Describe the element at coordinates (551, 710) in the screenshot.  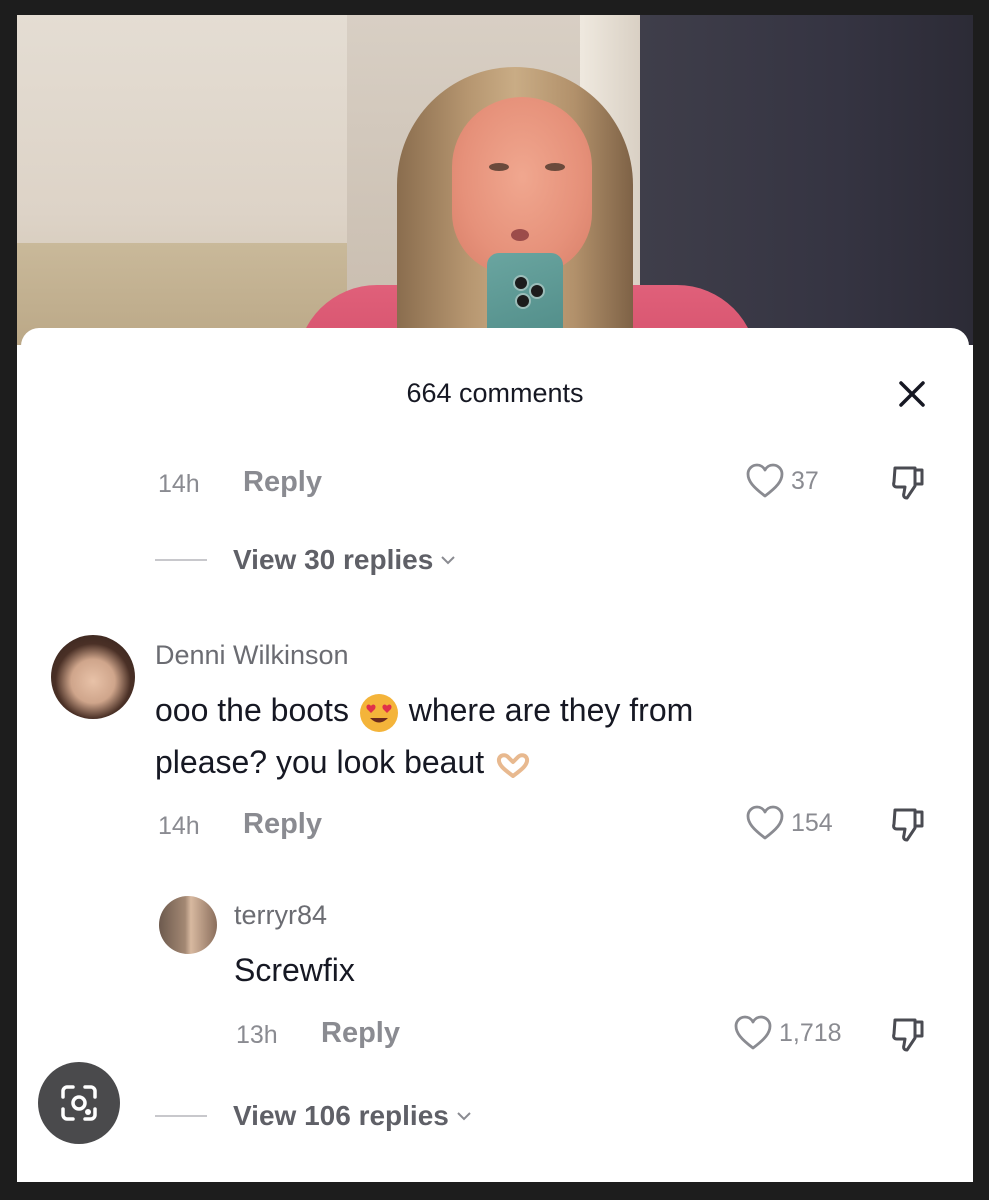
I see `comment-text-part: where are they from` at that location.